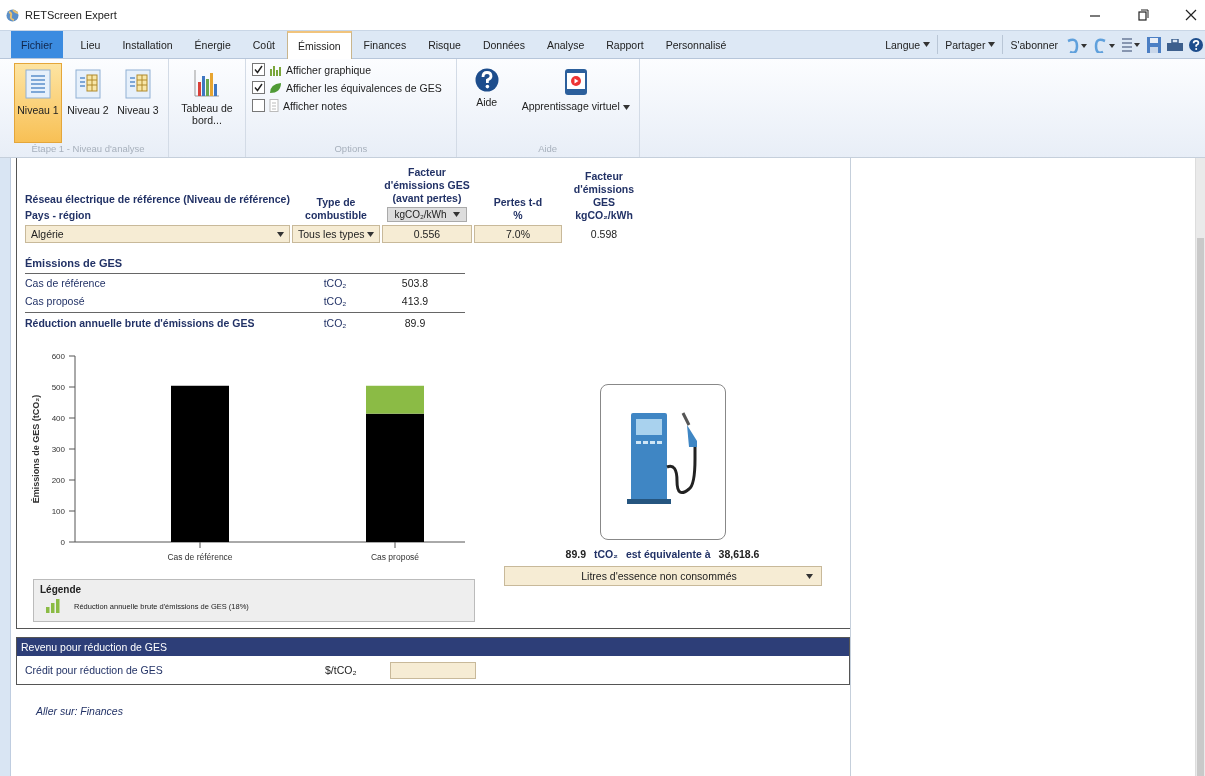 This screenshot has width=1205, height=776. What do you see at coordinates (275, 87) in the screenshot?
I see `leaf-icon` at bounding box center [275, 87].